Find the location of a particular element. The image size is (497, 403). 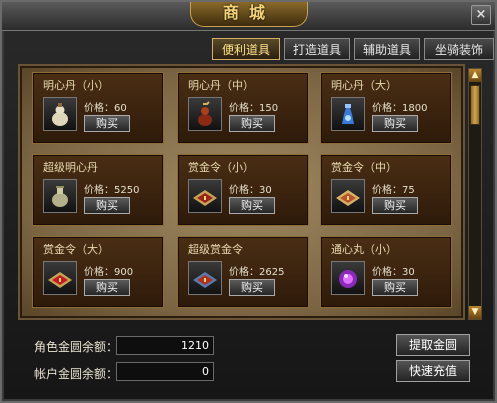

red-gourd-icon is located at coordinates (205, 114).